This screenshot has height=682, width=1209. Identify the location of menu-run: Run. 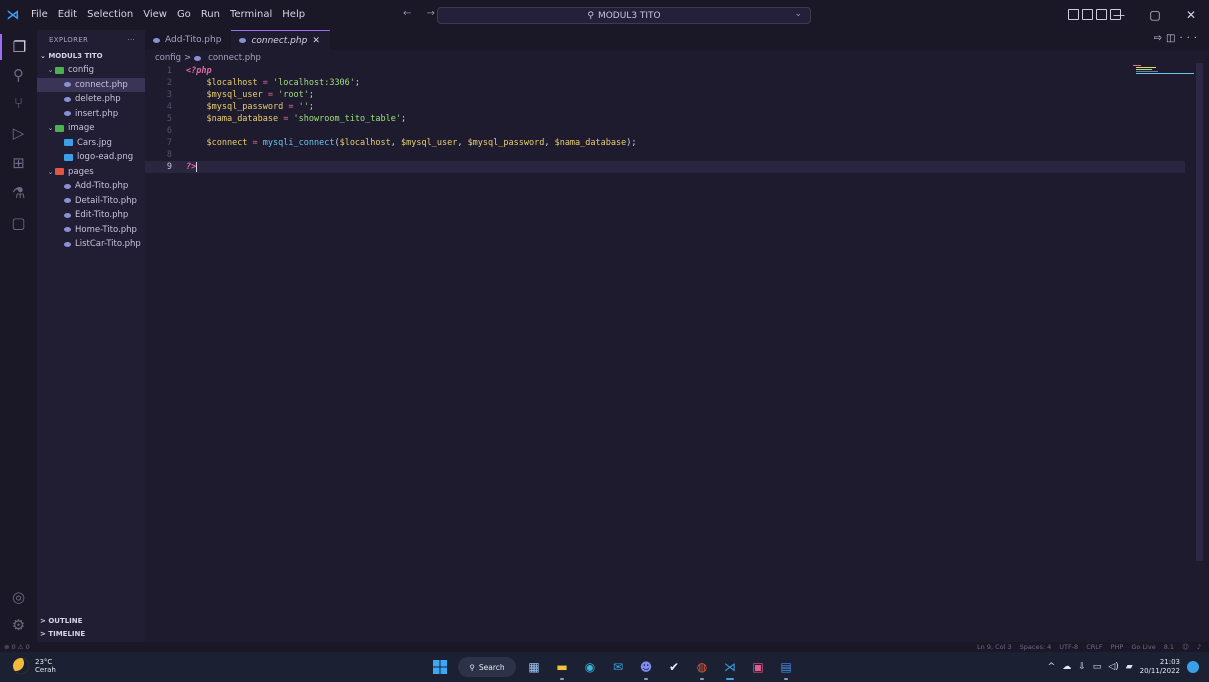
(210, 15).